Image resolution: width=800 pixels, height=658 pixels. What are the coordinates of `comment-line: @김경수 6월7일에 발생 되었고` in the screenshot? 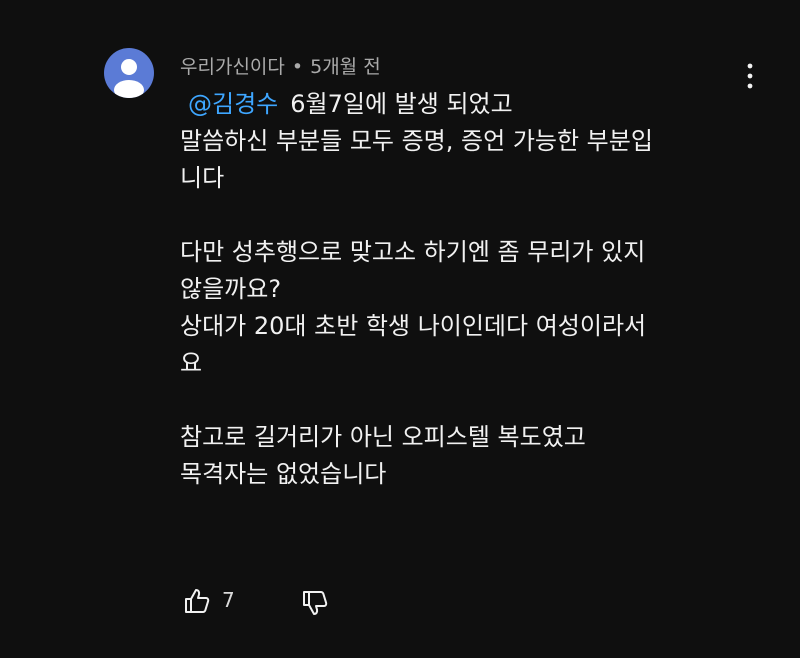 It's located at (470, 104).